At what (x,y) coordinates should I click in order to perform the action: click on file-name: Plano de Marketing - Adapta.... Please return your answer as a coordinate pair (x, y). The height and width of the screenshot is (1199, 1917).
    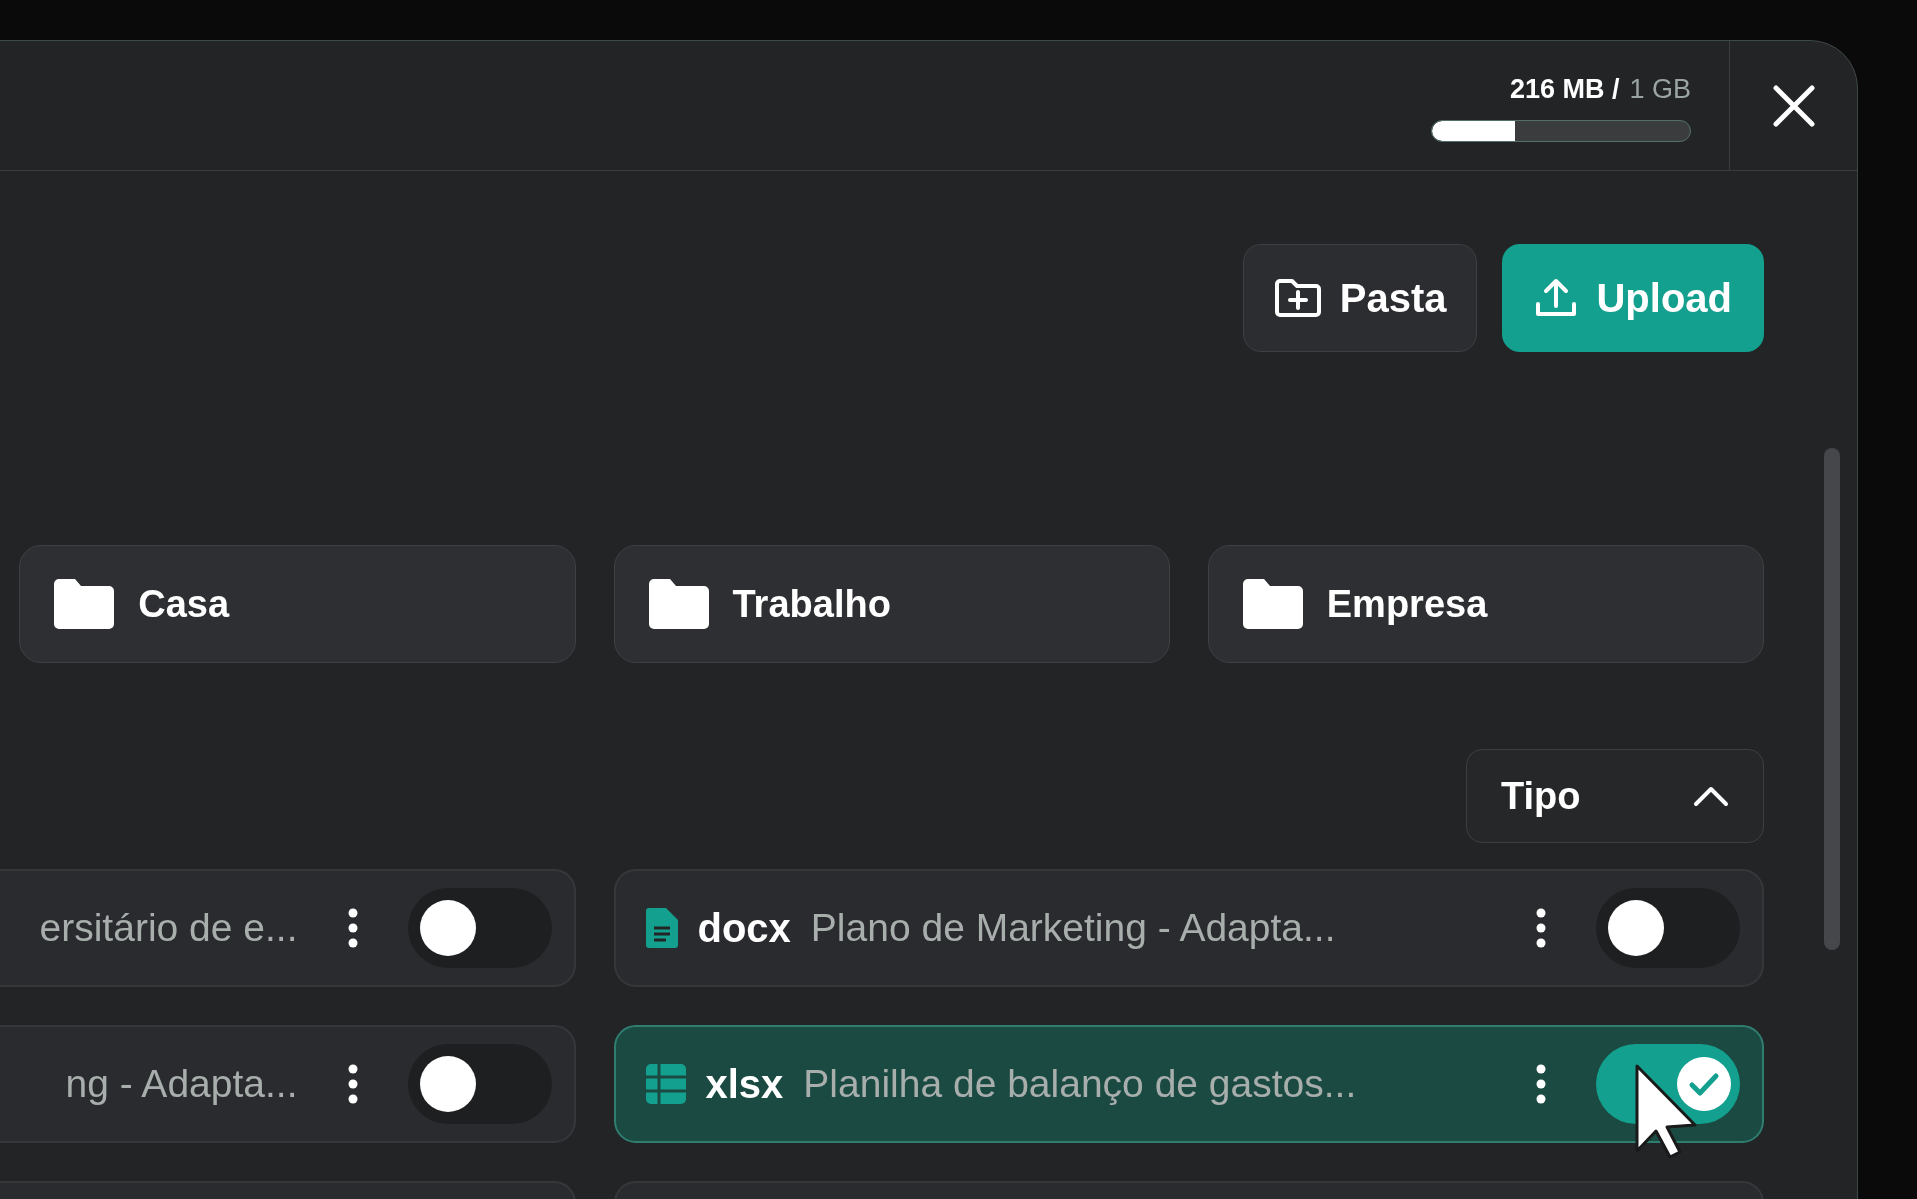
    Looking at the image, I should click on (1073, 927).